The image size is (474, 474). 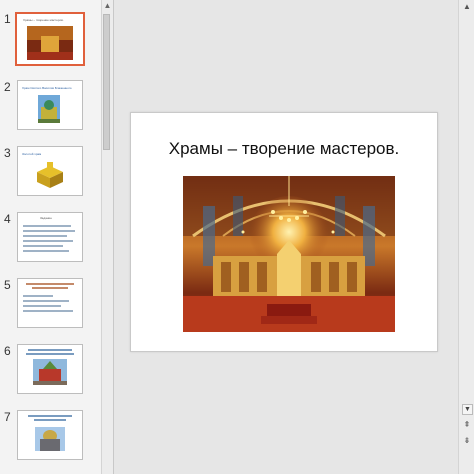 I want to click on thumbnail-item-6: 6, so click(x=50, y=369).